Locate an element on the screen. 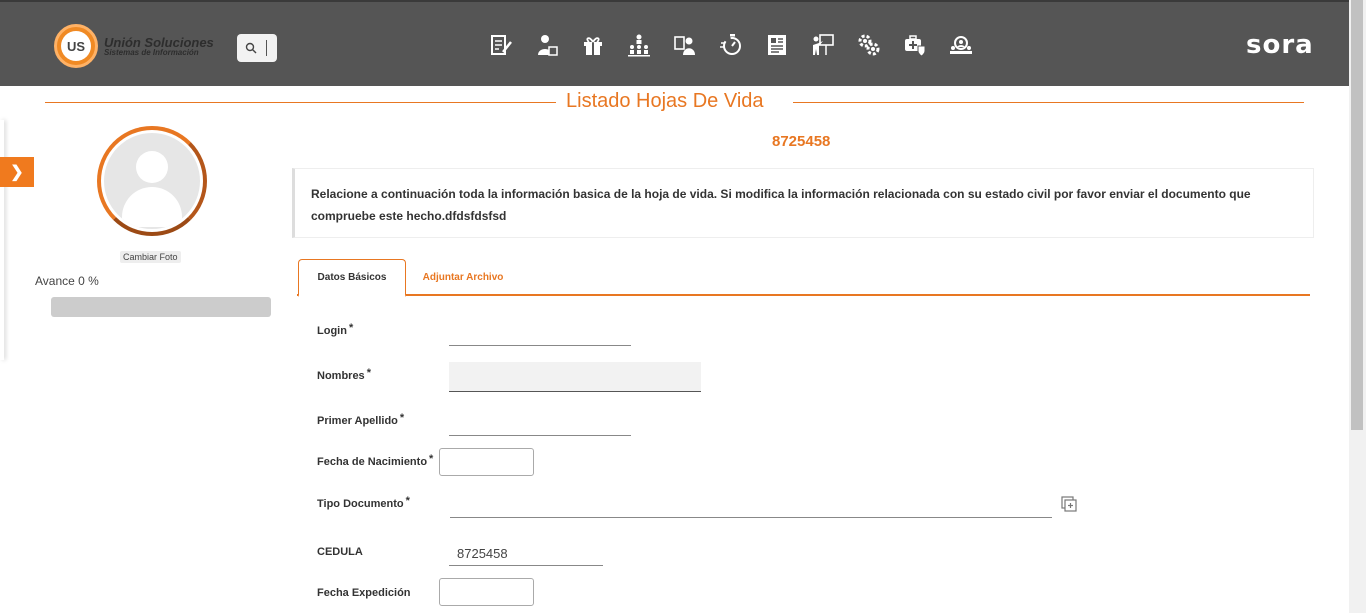 This screenshot has height=613, width=1366. profile-avatar is located at coordinates (152, 181).